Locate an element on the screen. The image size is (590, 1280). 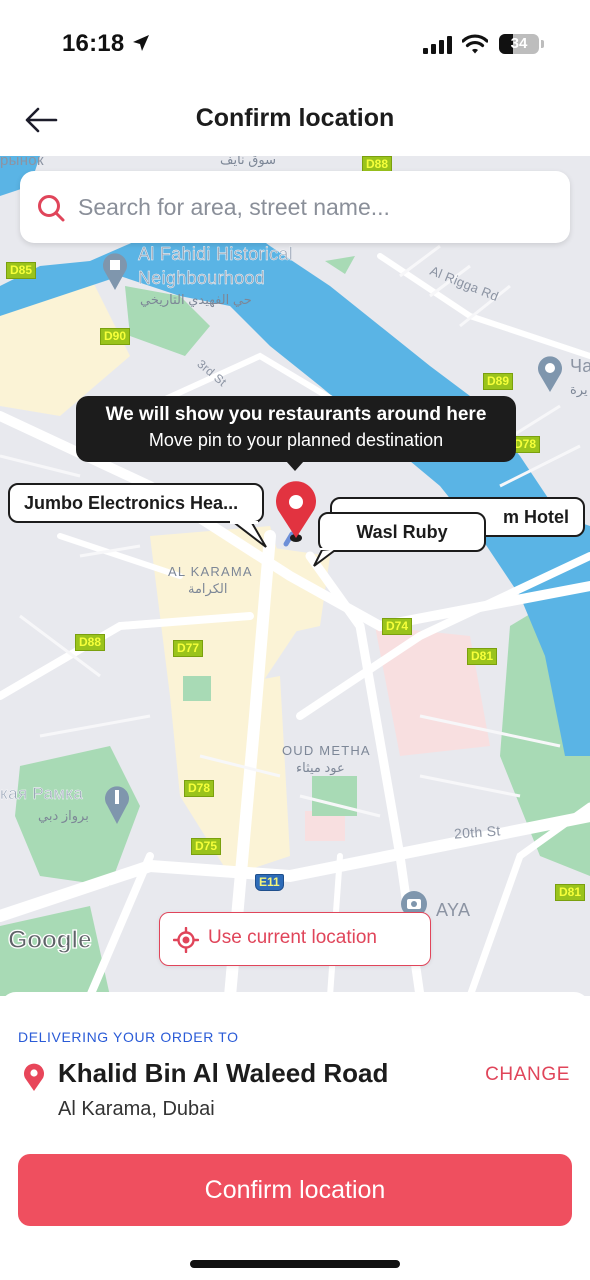
page-title: Confirm location is located at coordinates (295, 118).